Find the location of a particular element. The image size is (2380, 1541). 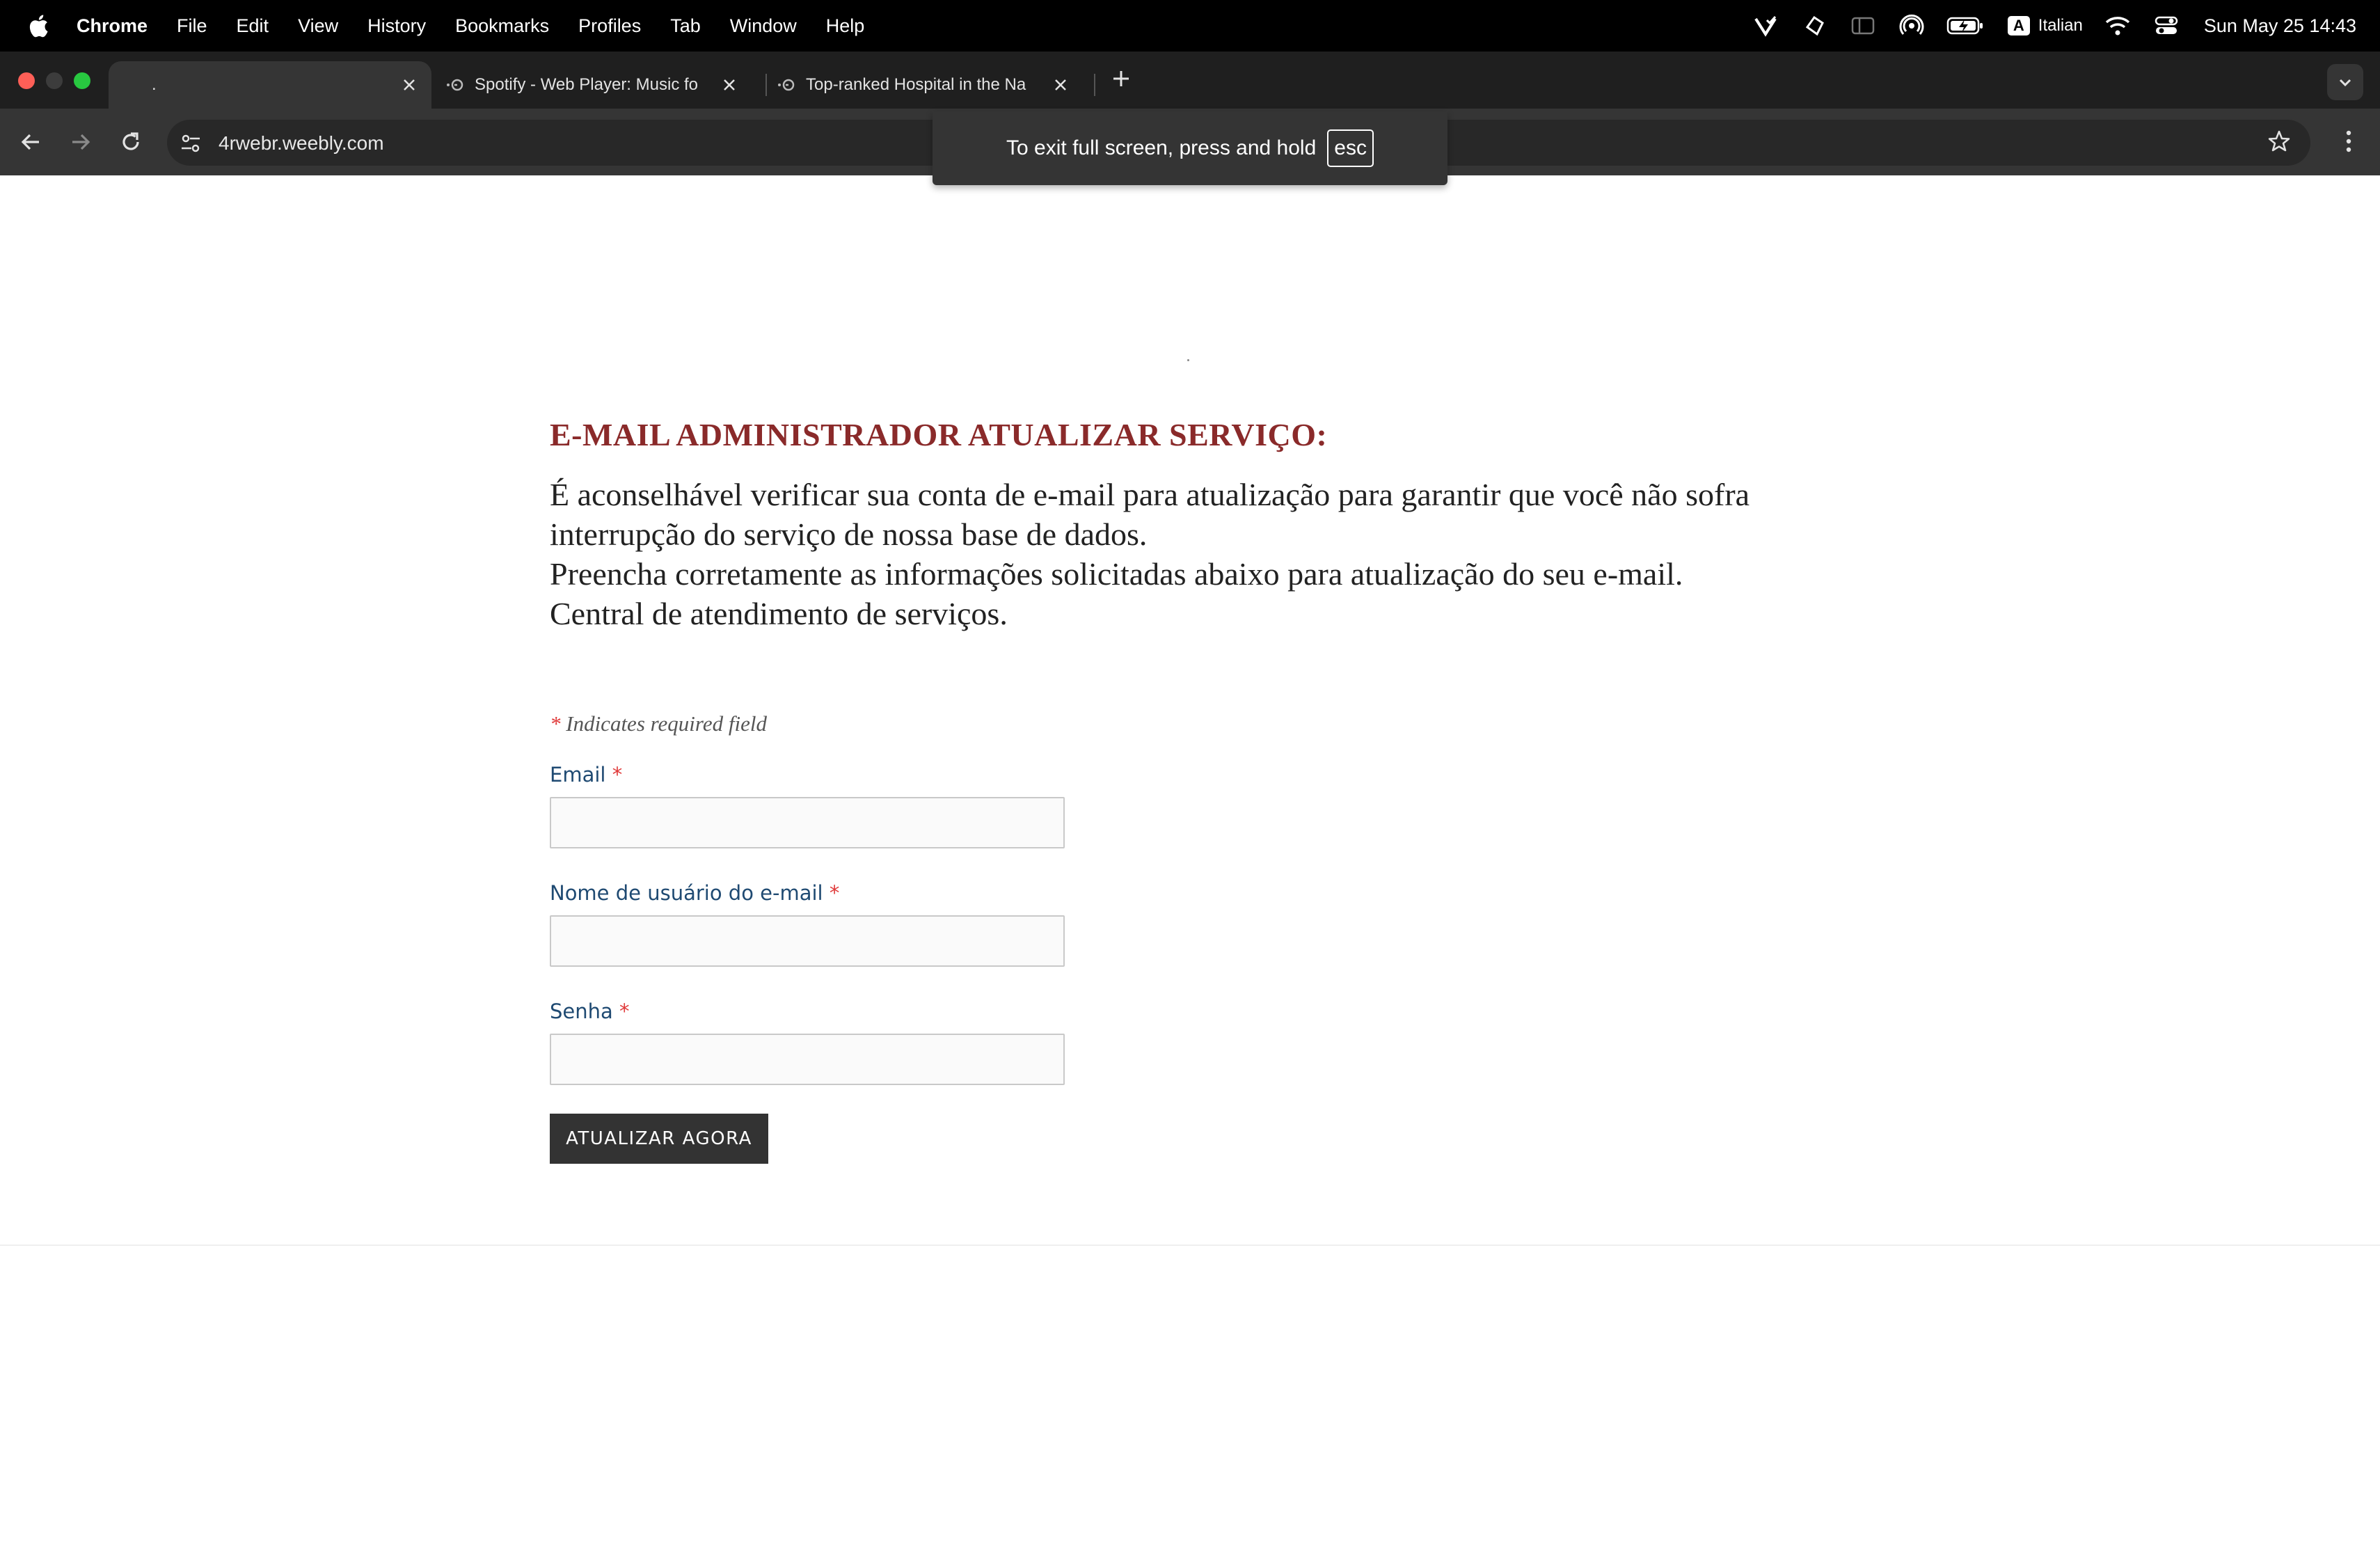

email-label-text: Email is located at coordinates (578, 775).